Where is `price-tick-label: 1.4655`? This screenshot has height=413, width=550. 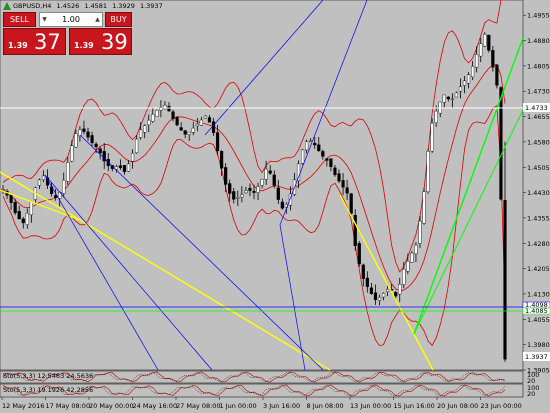
price-tick-label: 1.4655 is located at coordinates (538, 117).